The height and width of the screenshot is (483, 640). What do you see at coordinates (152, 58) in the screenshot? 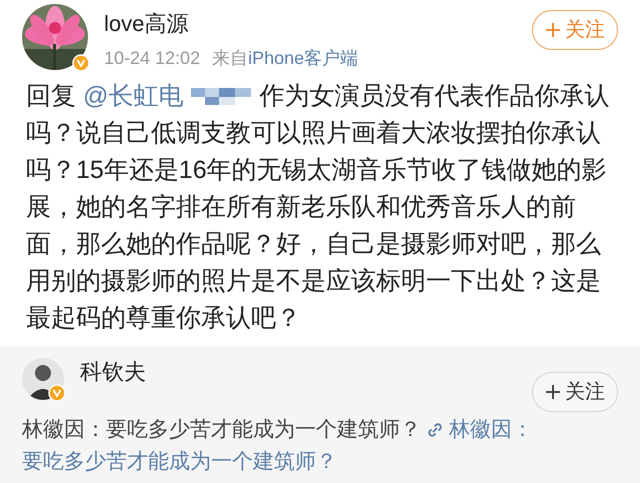
I see `post-time: 10-24 12:02` at bounding box center [152, 58].